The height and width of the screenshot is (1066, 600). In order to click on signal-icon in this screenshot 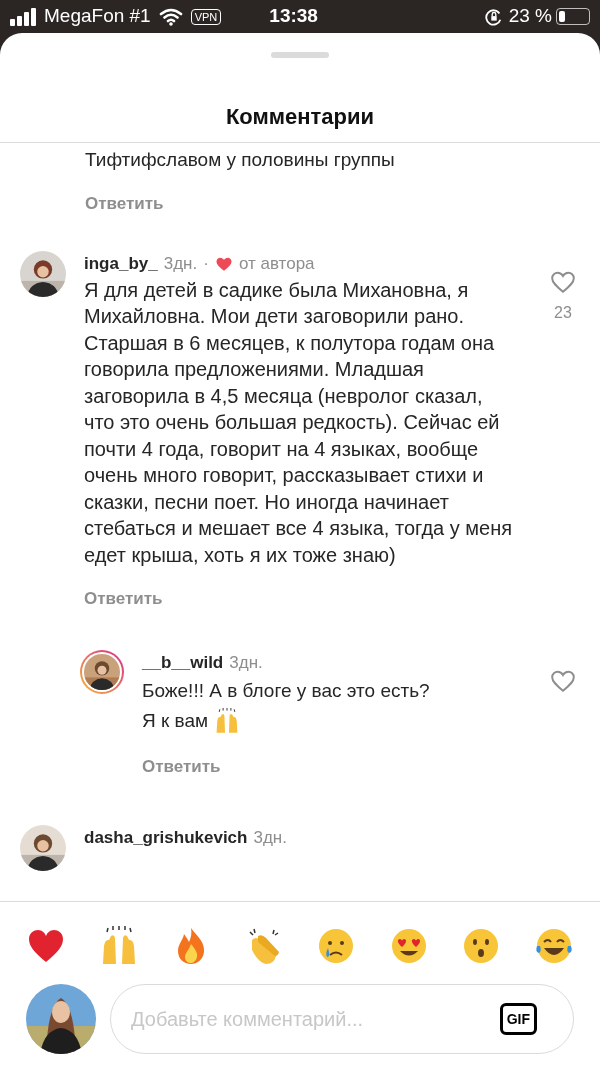, I will do `click(24, 16)`.